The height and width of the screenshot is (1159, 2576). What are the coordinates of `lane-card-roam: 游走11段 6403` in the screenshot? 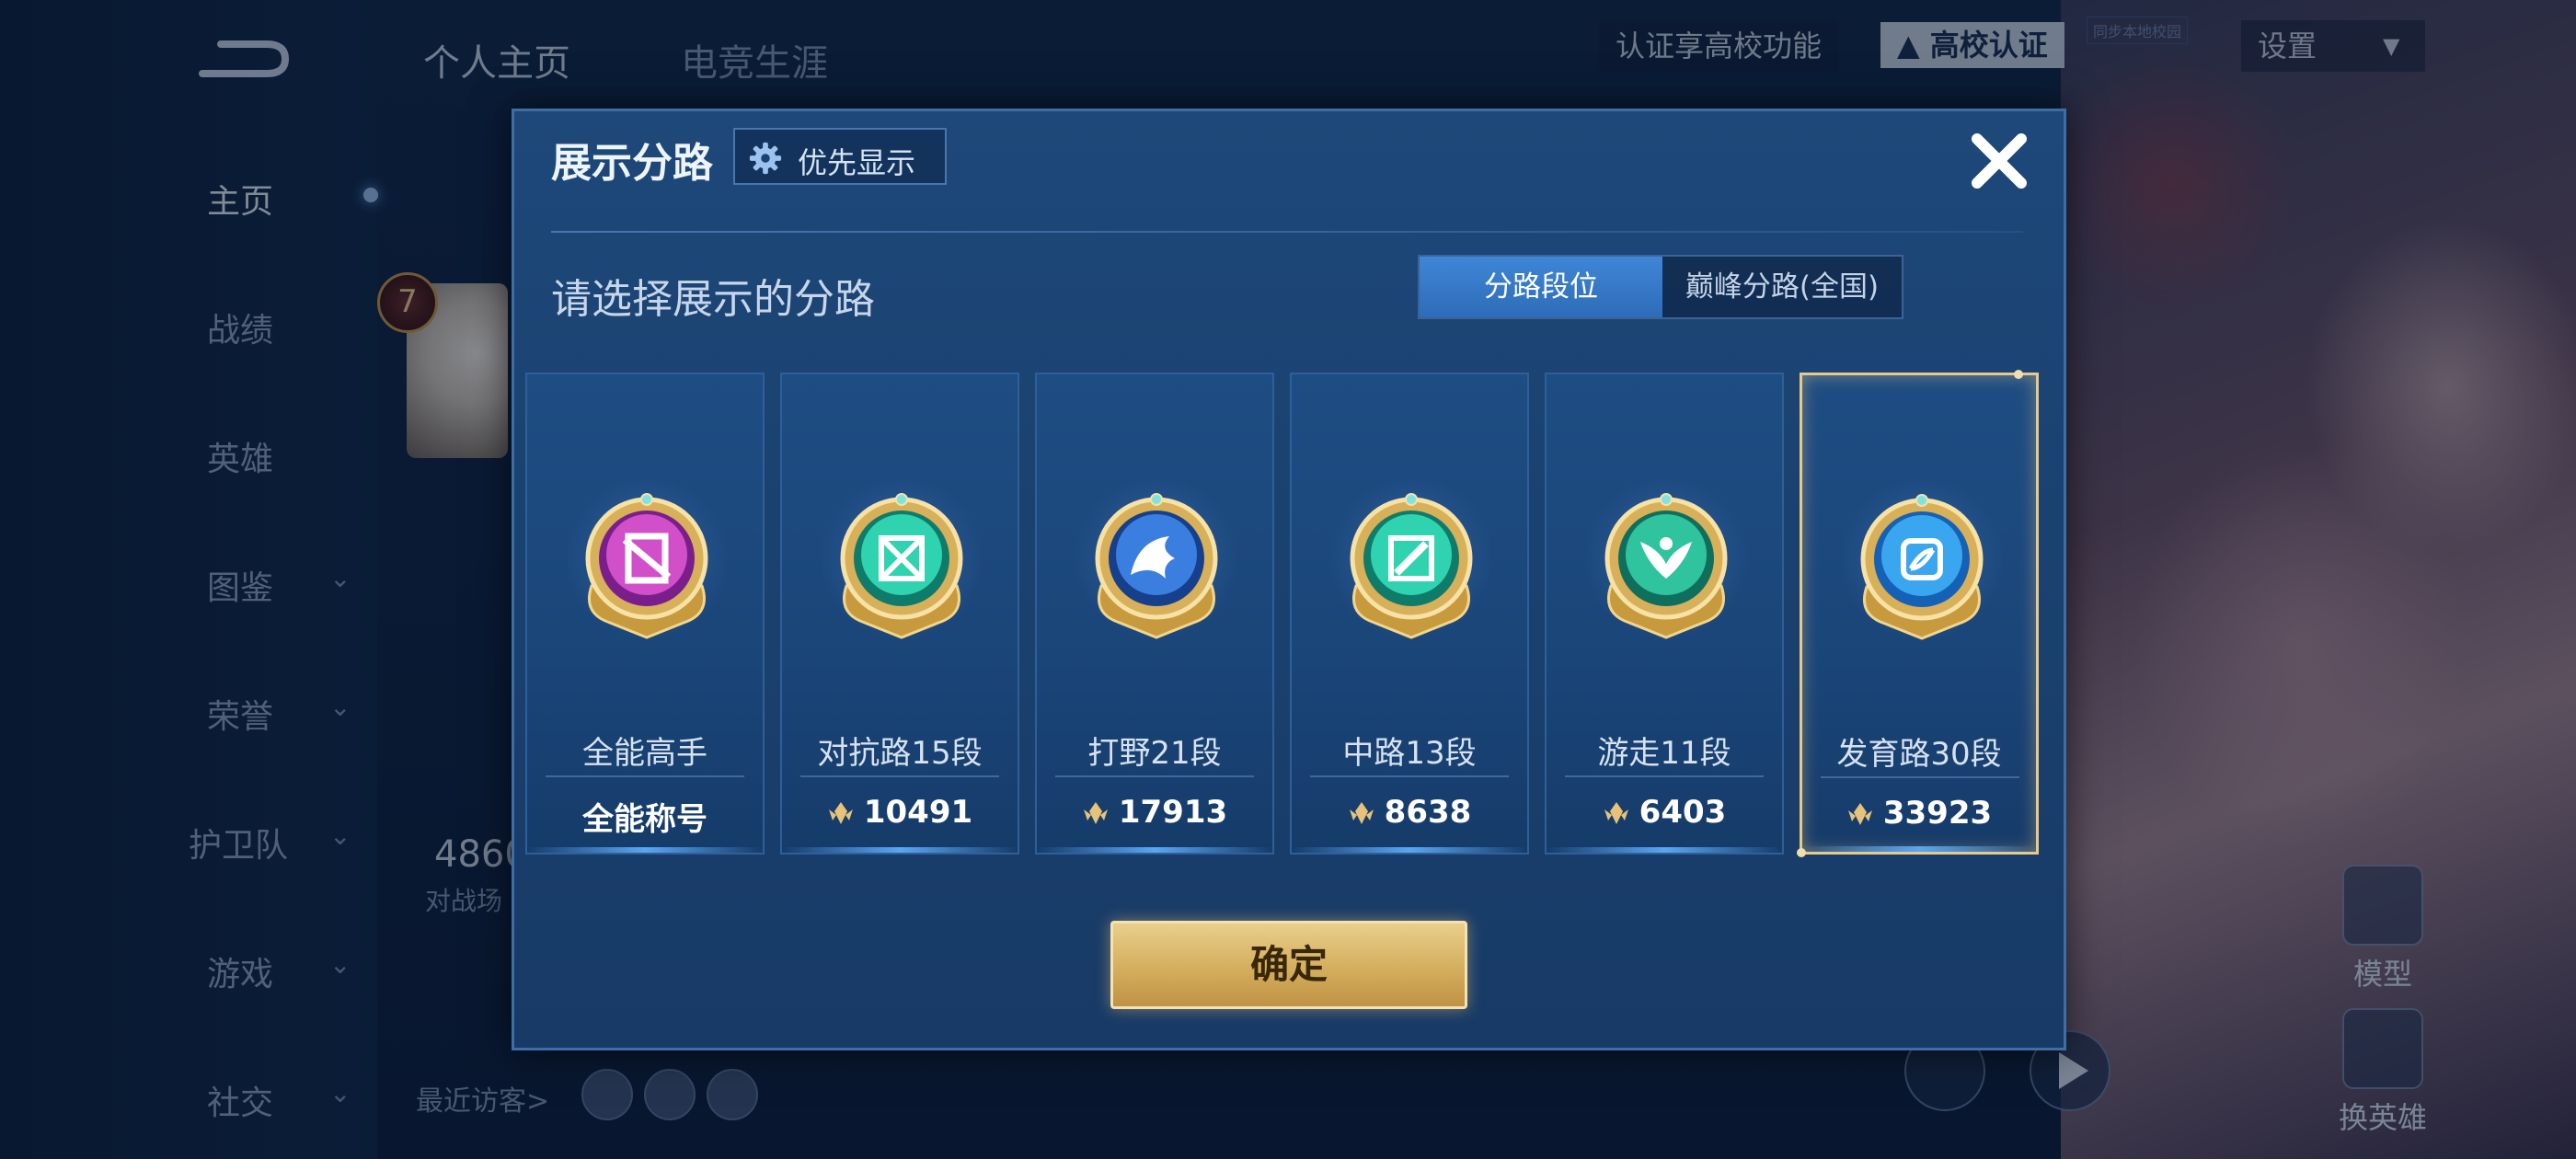 It's located at (1664, 614).